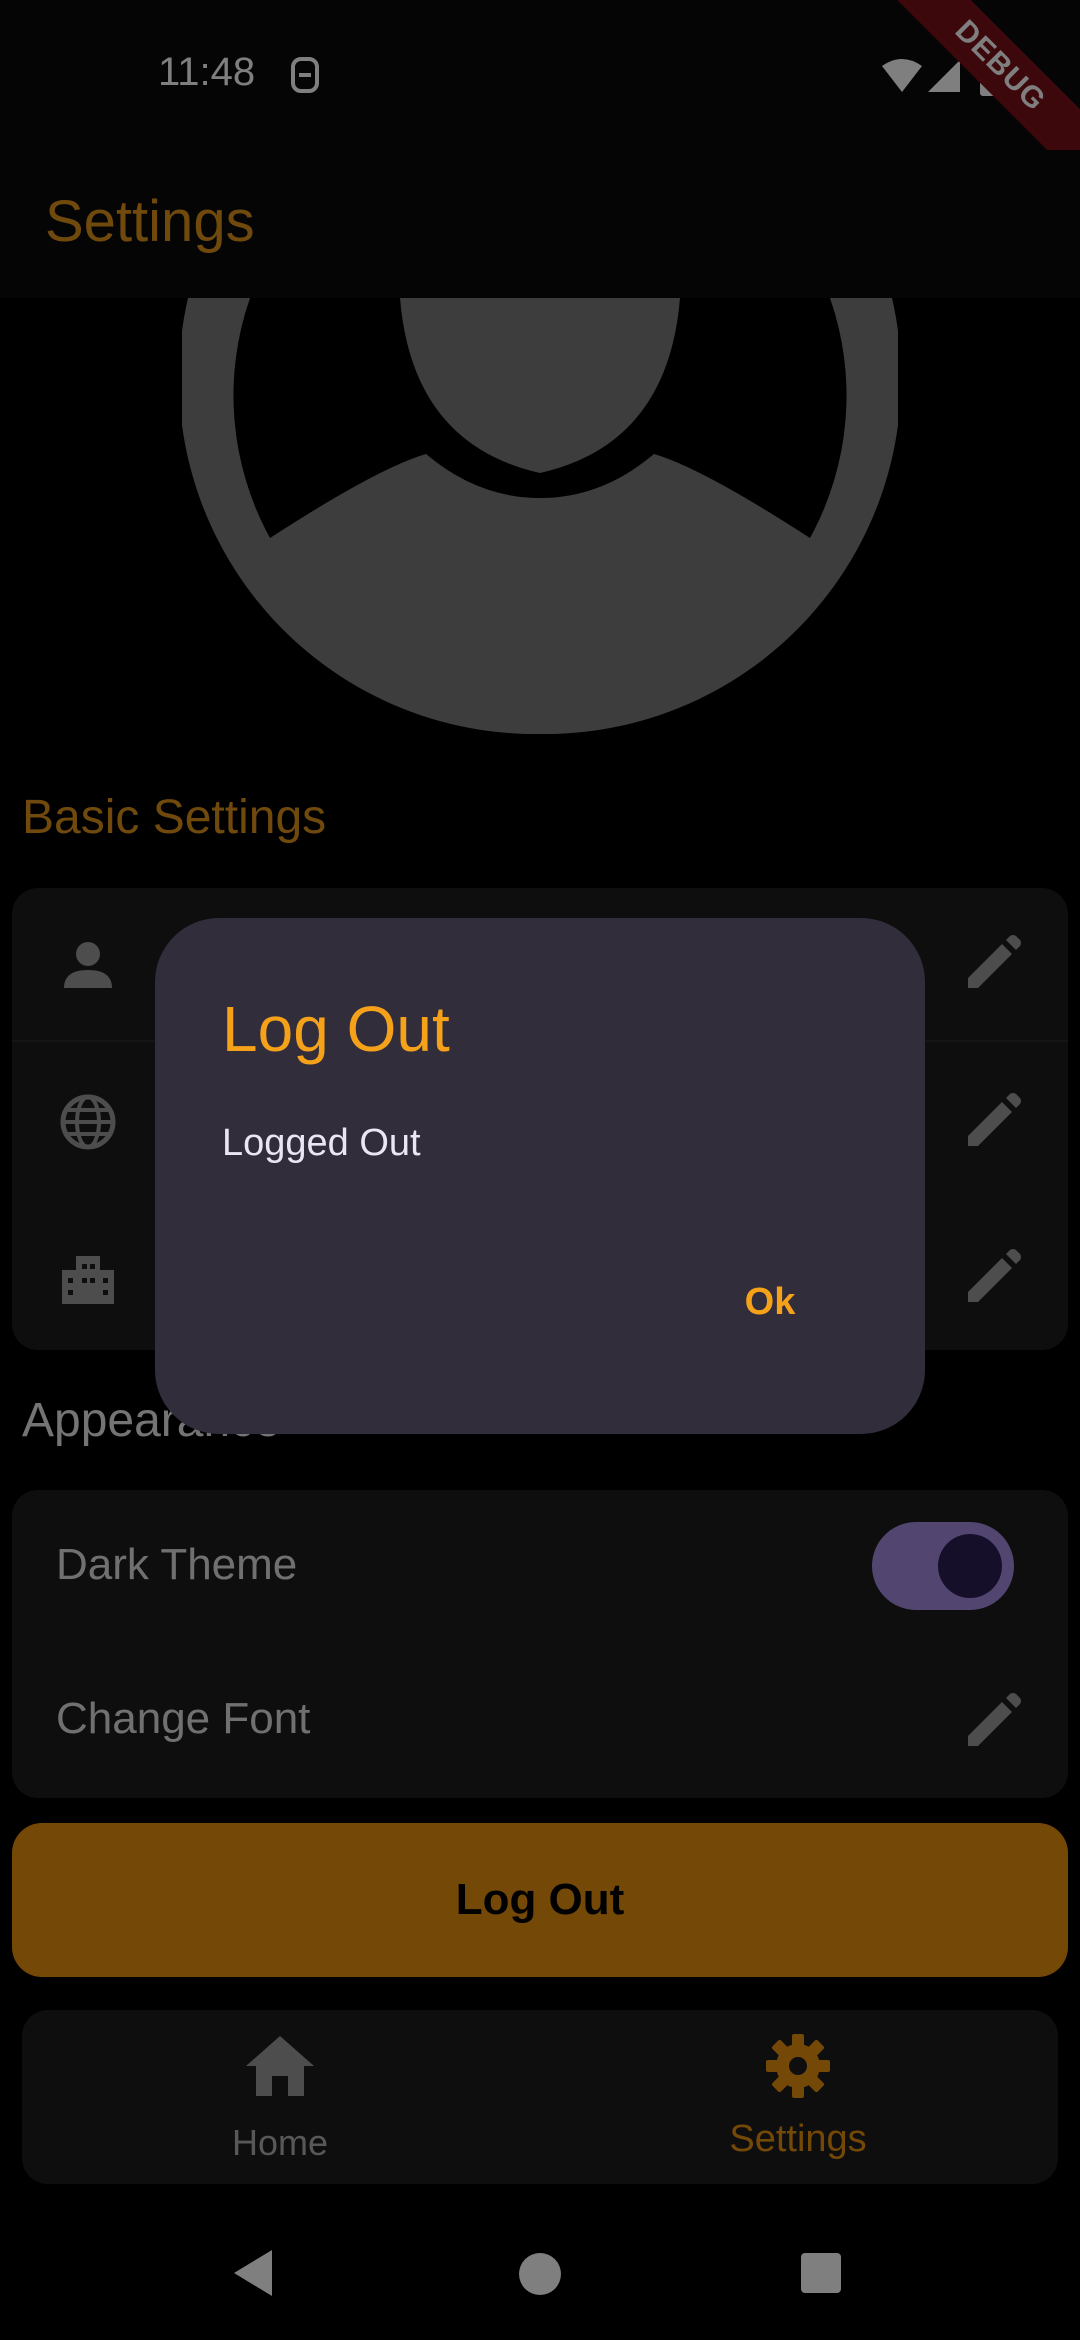  What do you see at coordinates (321, 1143) in the screenshot?
I see `dialog-message: Logged Out` at bounding box center [321, 1143].